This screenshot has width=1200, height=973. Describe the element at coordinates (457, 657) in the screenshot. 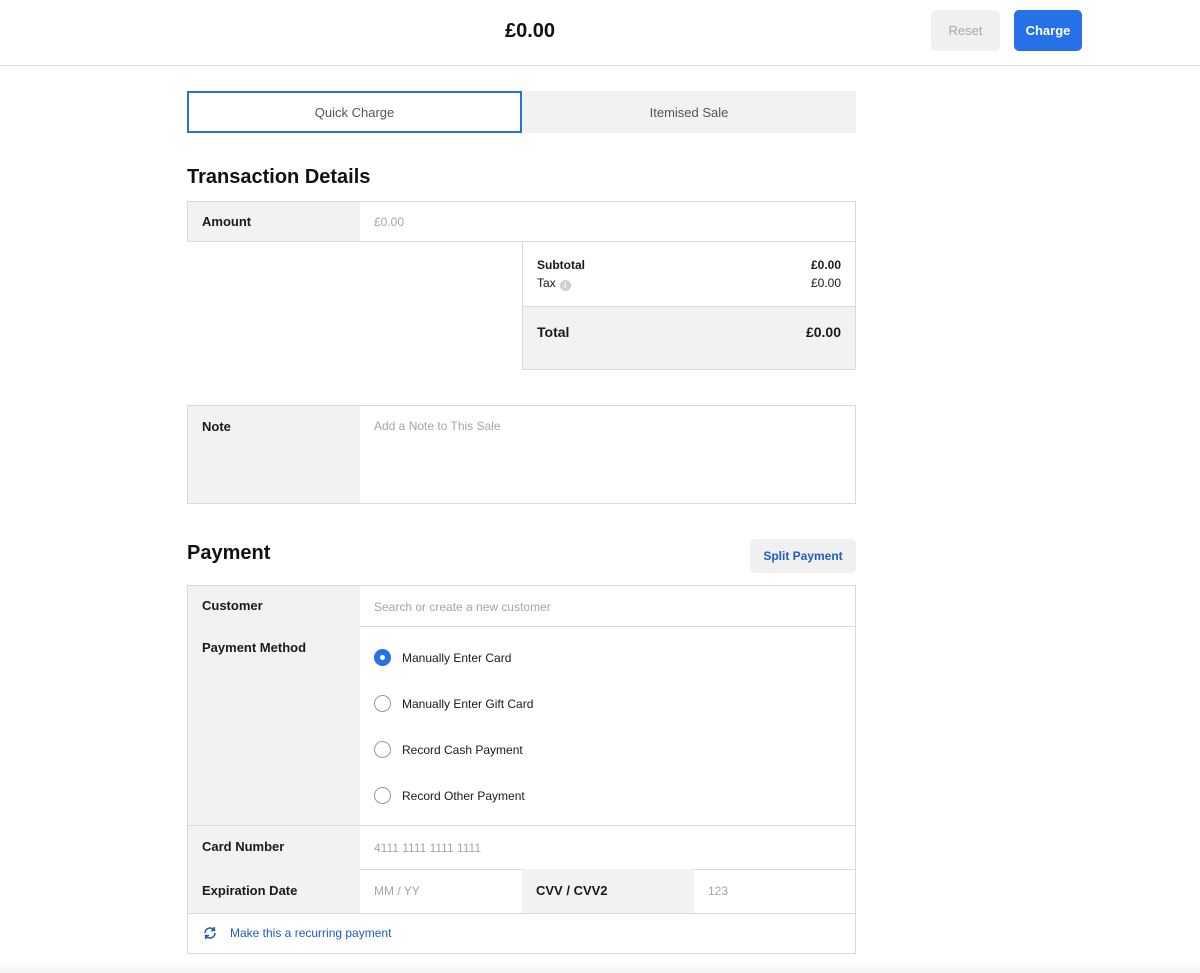

I see `radio-label: Manually Enter Card` at that location.